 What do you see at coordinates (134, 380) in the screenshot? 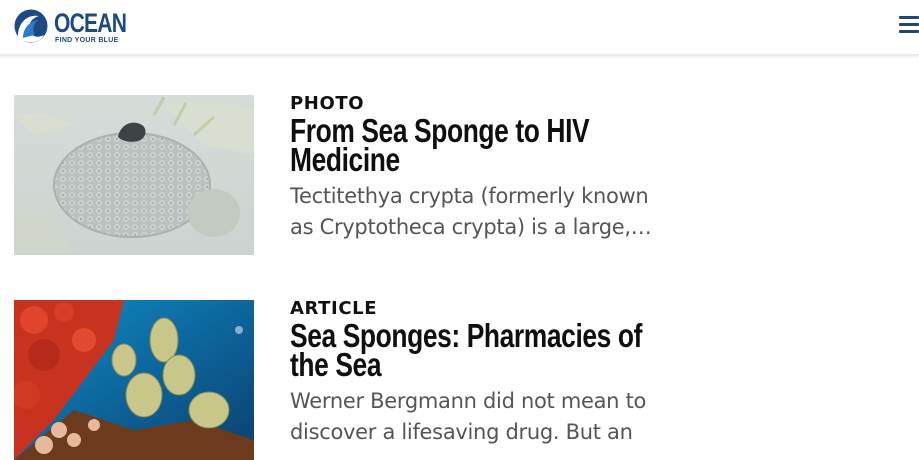
I see `coral-reef-photo` at bounding box center [134, 380].